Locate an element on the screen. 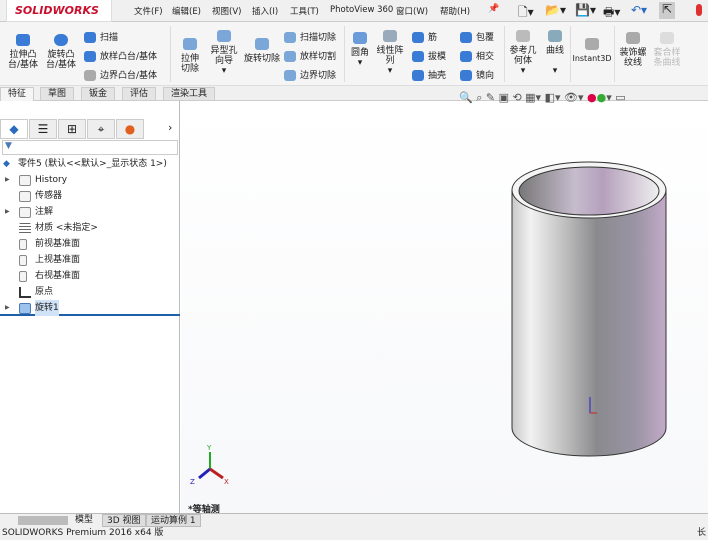 This screenshot has height=540, width=708. fillet-icon is located at coordinates (360, 38).